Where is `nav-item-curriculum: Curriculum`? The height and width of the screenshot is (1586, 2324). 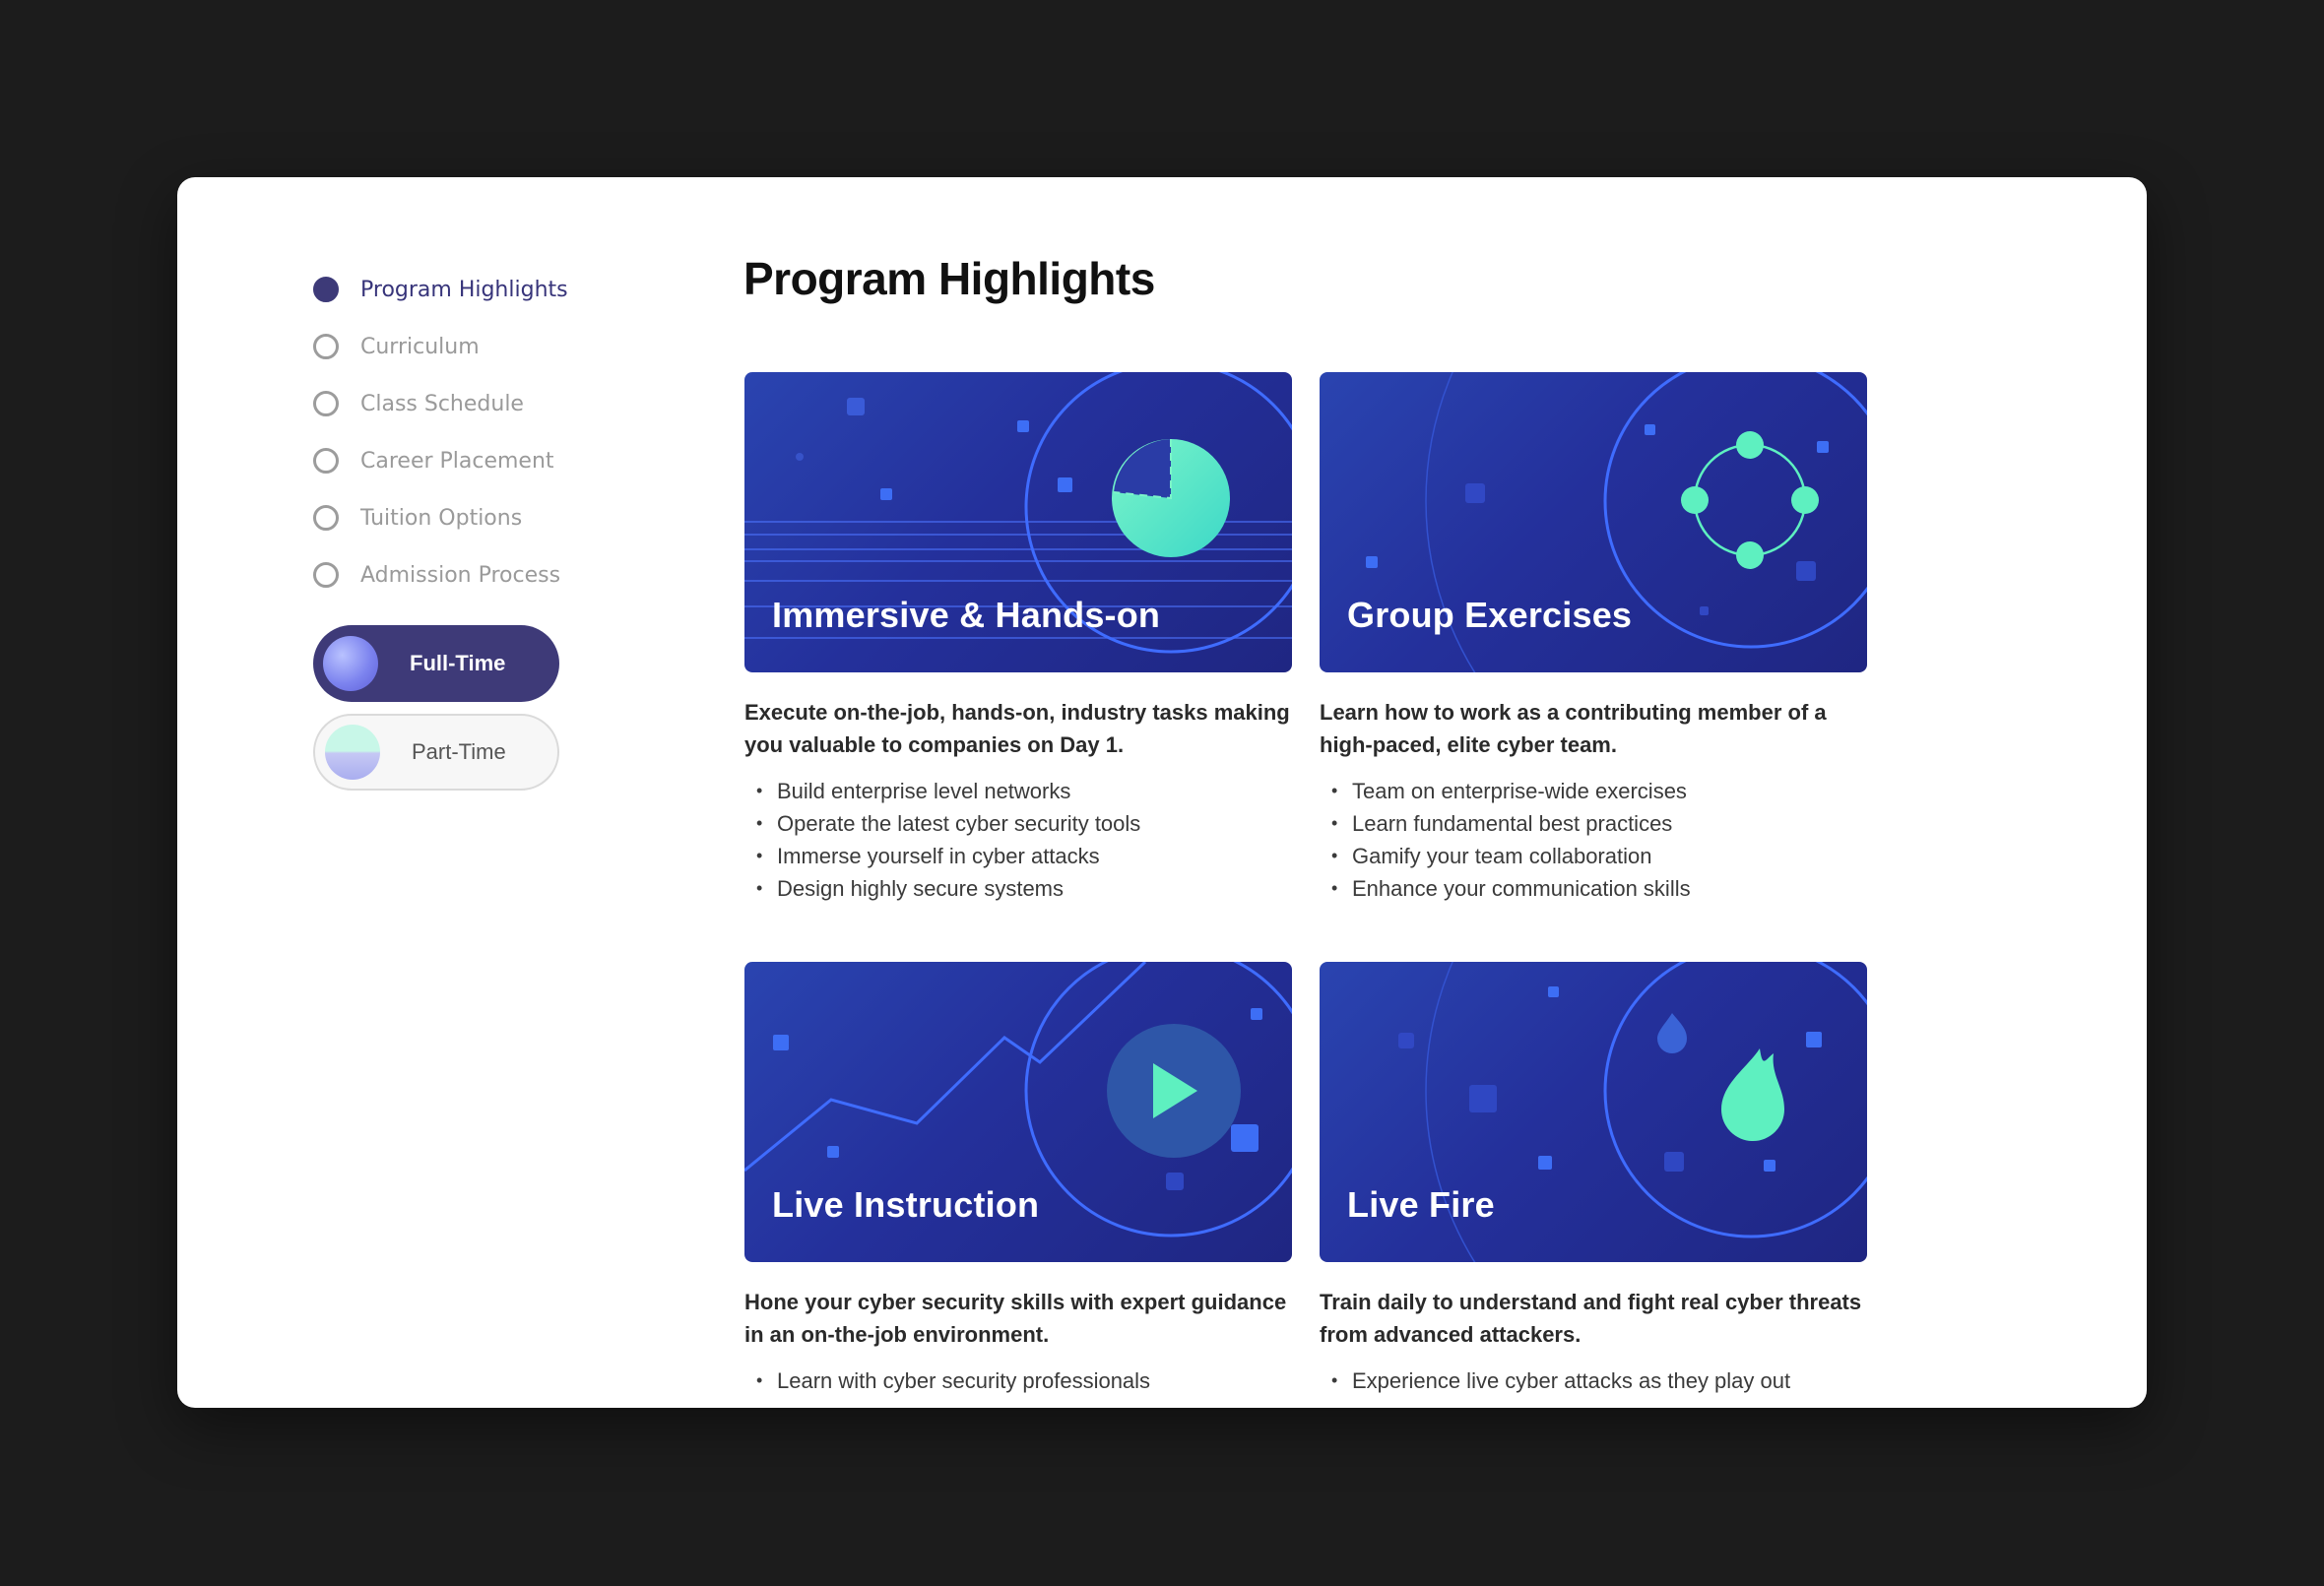
nav-item-curriculum: Curriculum is located at coordinates (461, 346).